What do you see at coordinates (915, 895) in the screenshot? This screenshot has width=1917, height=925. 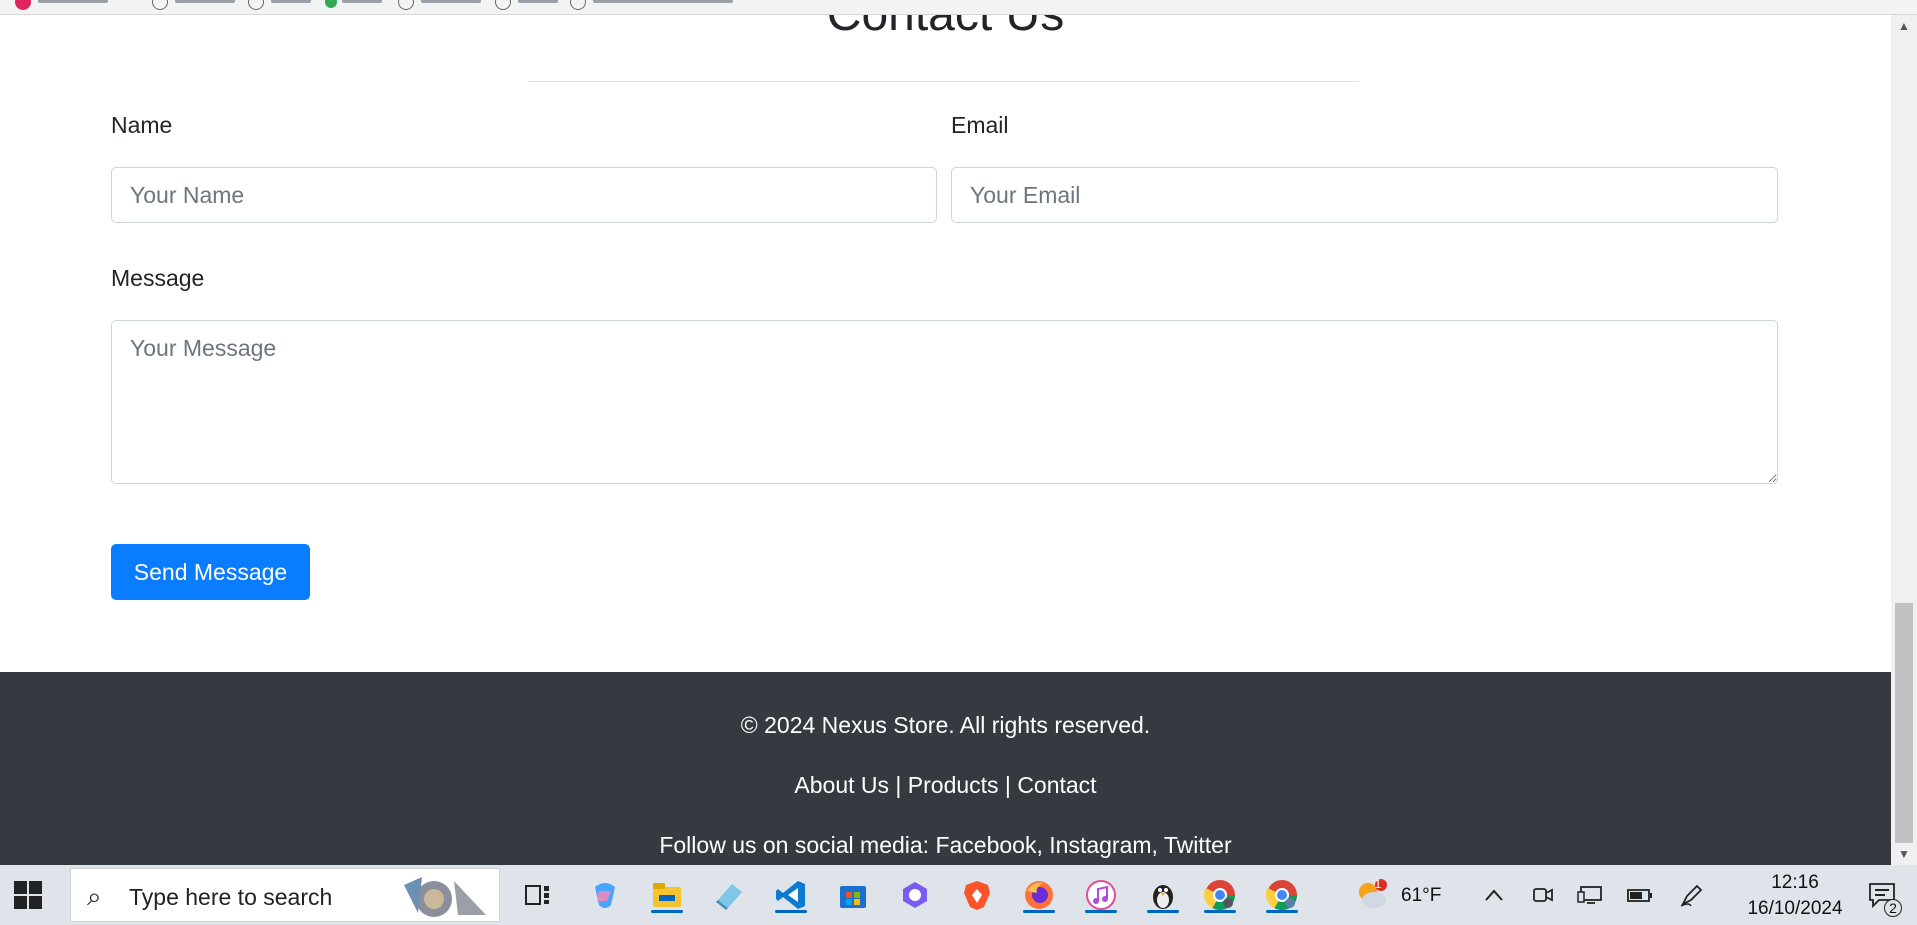 I see `microsoft365-icon` at bounding box center [915, 895].